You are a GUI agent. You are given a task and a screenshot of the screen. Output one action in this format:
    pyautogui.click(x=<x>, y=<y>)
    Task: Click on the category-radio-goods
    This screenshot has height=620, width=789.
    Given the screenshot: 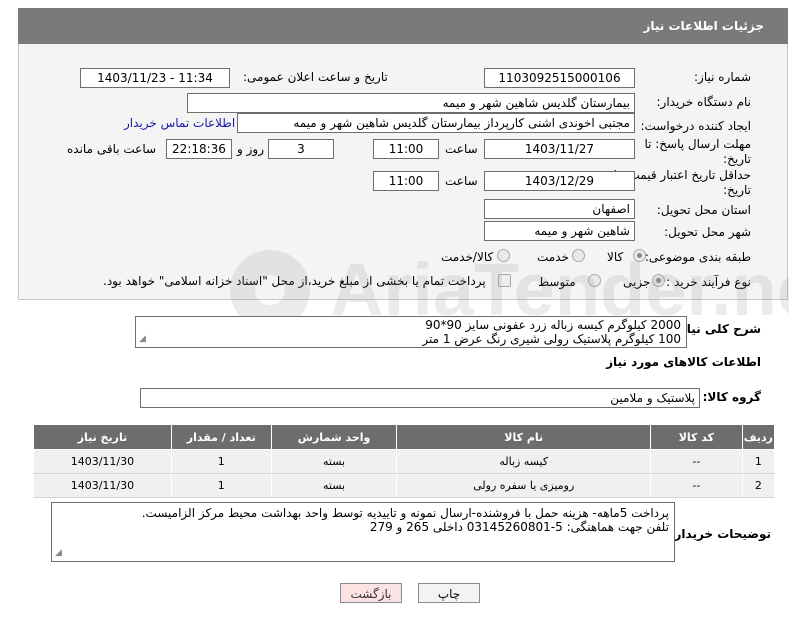 What is the action you would take?
    pyautogui.click(x=639, y=255)
    